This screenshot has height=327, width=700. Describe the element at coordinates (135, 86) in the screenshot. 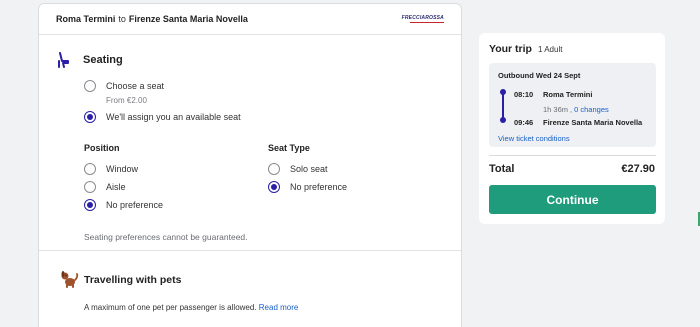

I see `radio-label: Choose a seat` at that location.